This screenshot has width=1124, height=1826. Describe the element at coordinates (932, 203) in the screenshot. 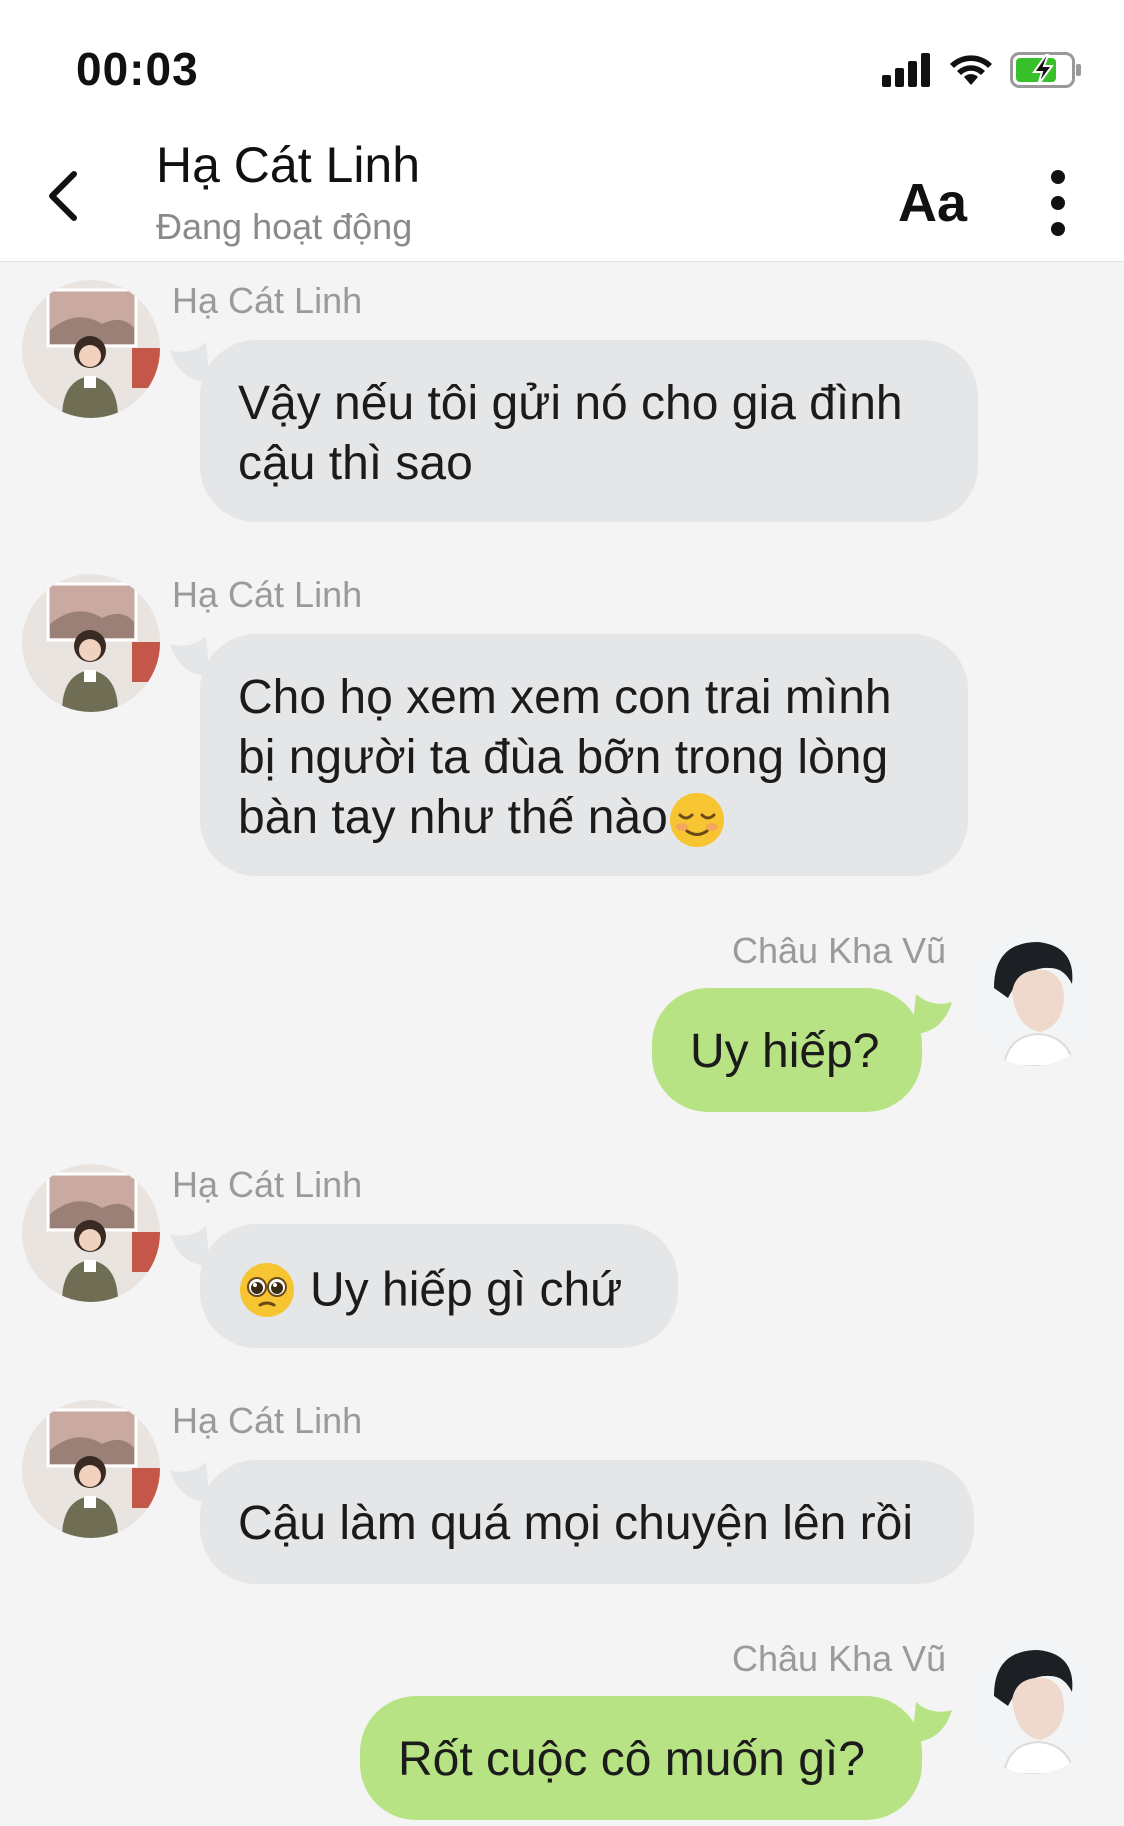

I see `font-size-button: Aa` at that location.